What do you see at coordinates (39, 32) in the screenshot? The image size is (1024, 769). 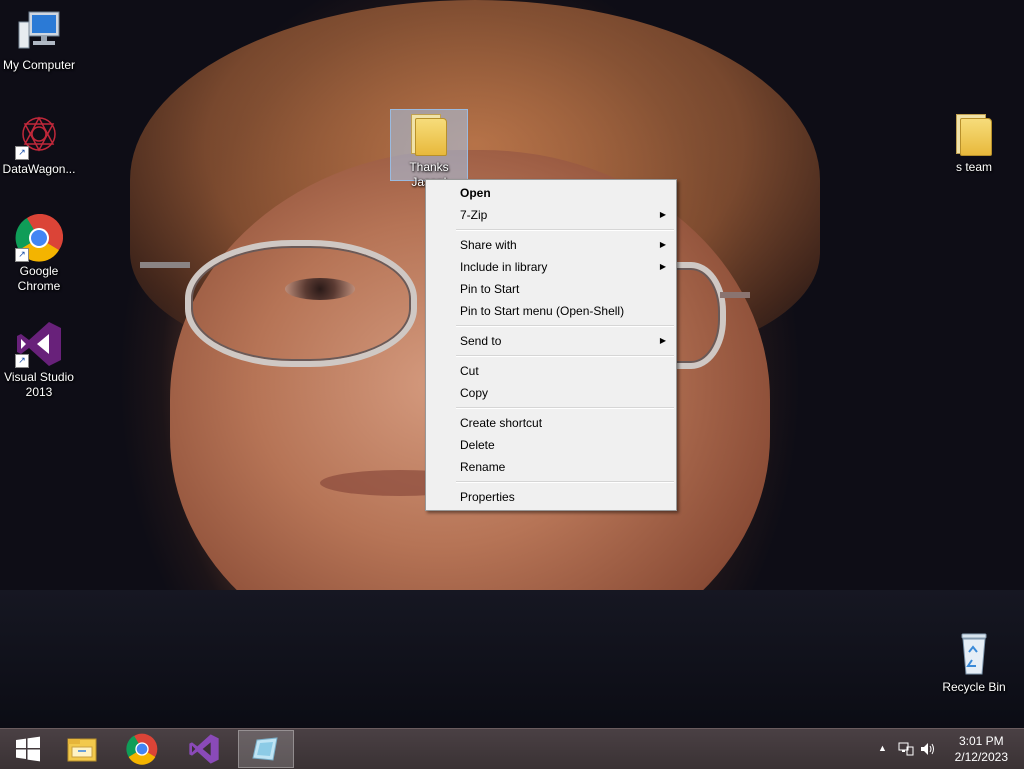 I see `computer-icon` at bounding box center [39, 32].